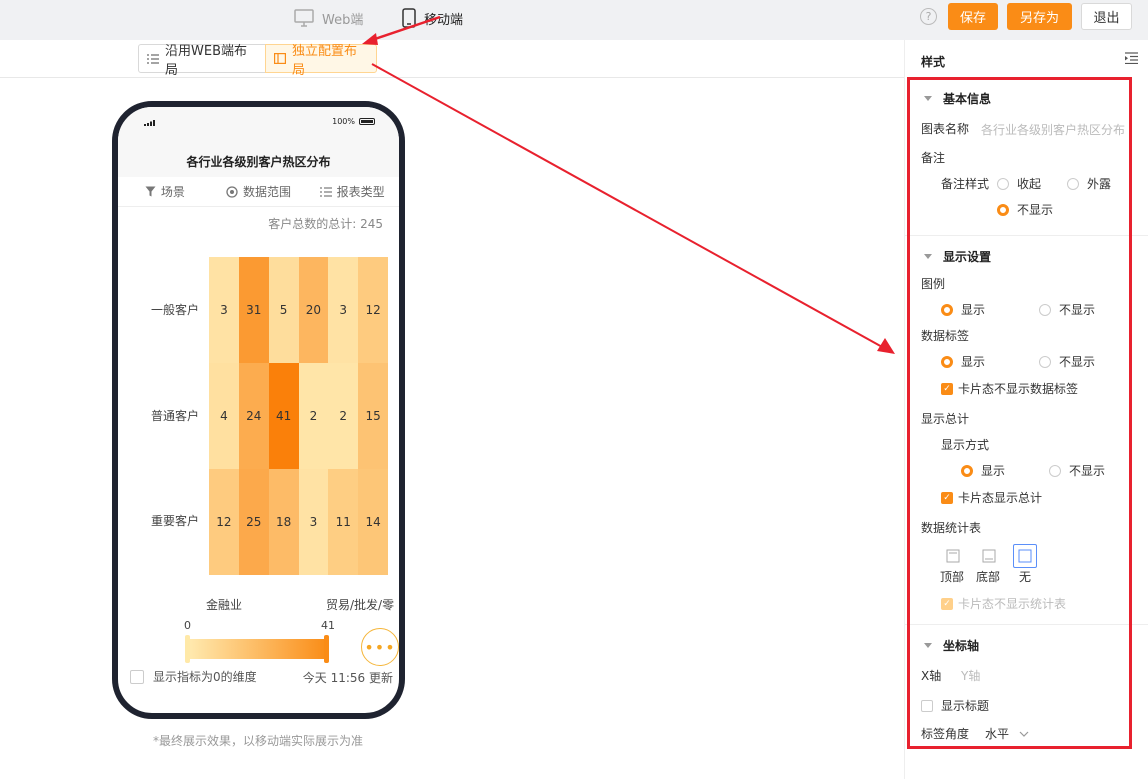 The width and height of the screenshot is (1148, 779). What do you see at coordinates (1106, 16) in the screenshot?
I see `exit-button: 退出` at bounding box center [1106, 16].